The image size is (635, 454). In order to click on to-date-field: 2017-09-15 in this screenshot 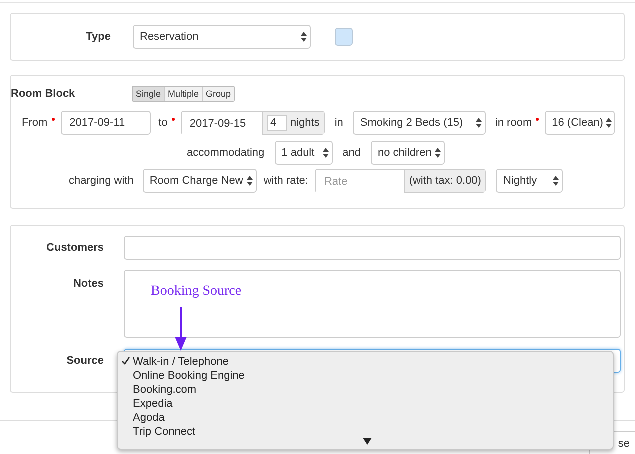, I will do `click(222, 124)`.